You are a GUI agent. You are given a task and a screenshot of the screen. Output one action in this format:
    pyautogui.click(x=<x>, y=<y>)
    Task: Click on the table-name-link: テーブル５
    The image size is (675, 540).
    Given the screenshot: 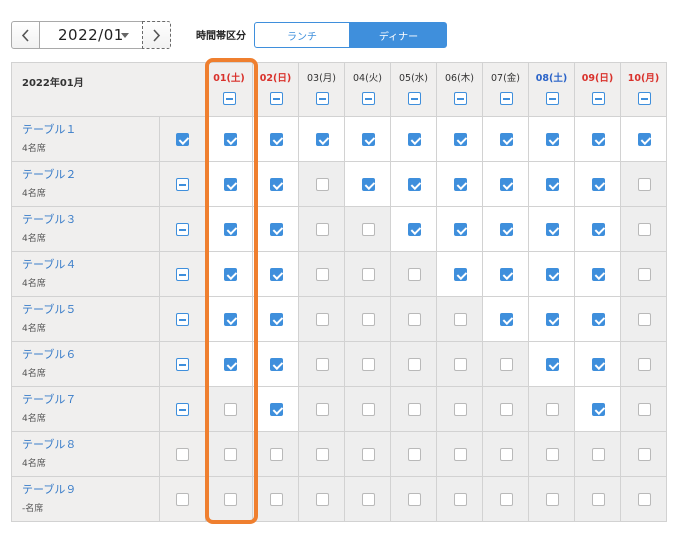 What is the action you would take?
    pyautogui.click(x=49, y=309)
    